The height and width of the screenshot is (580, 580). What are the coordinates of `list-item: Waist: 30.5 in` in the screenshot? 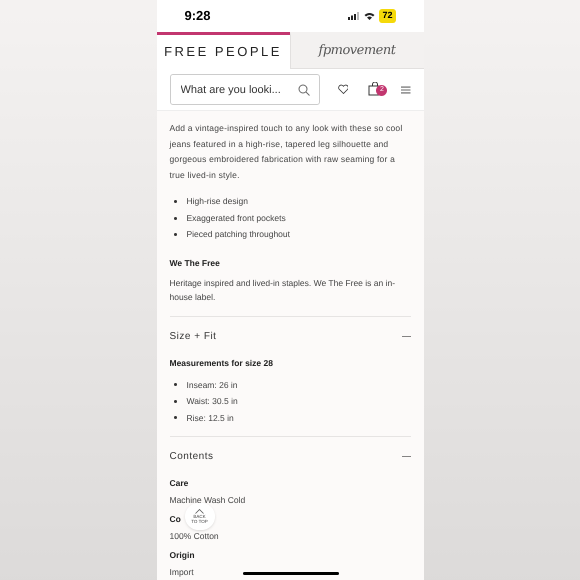 It's located at (212, 401).